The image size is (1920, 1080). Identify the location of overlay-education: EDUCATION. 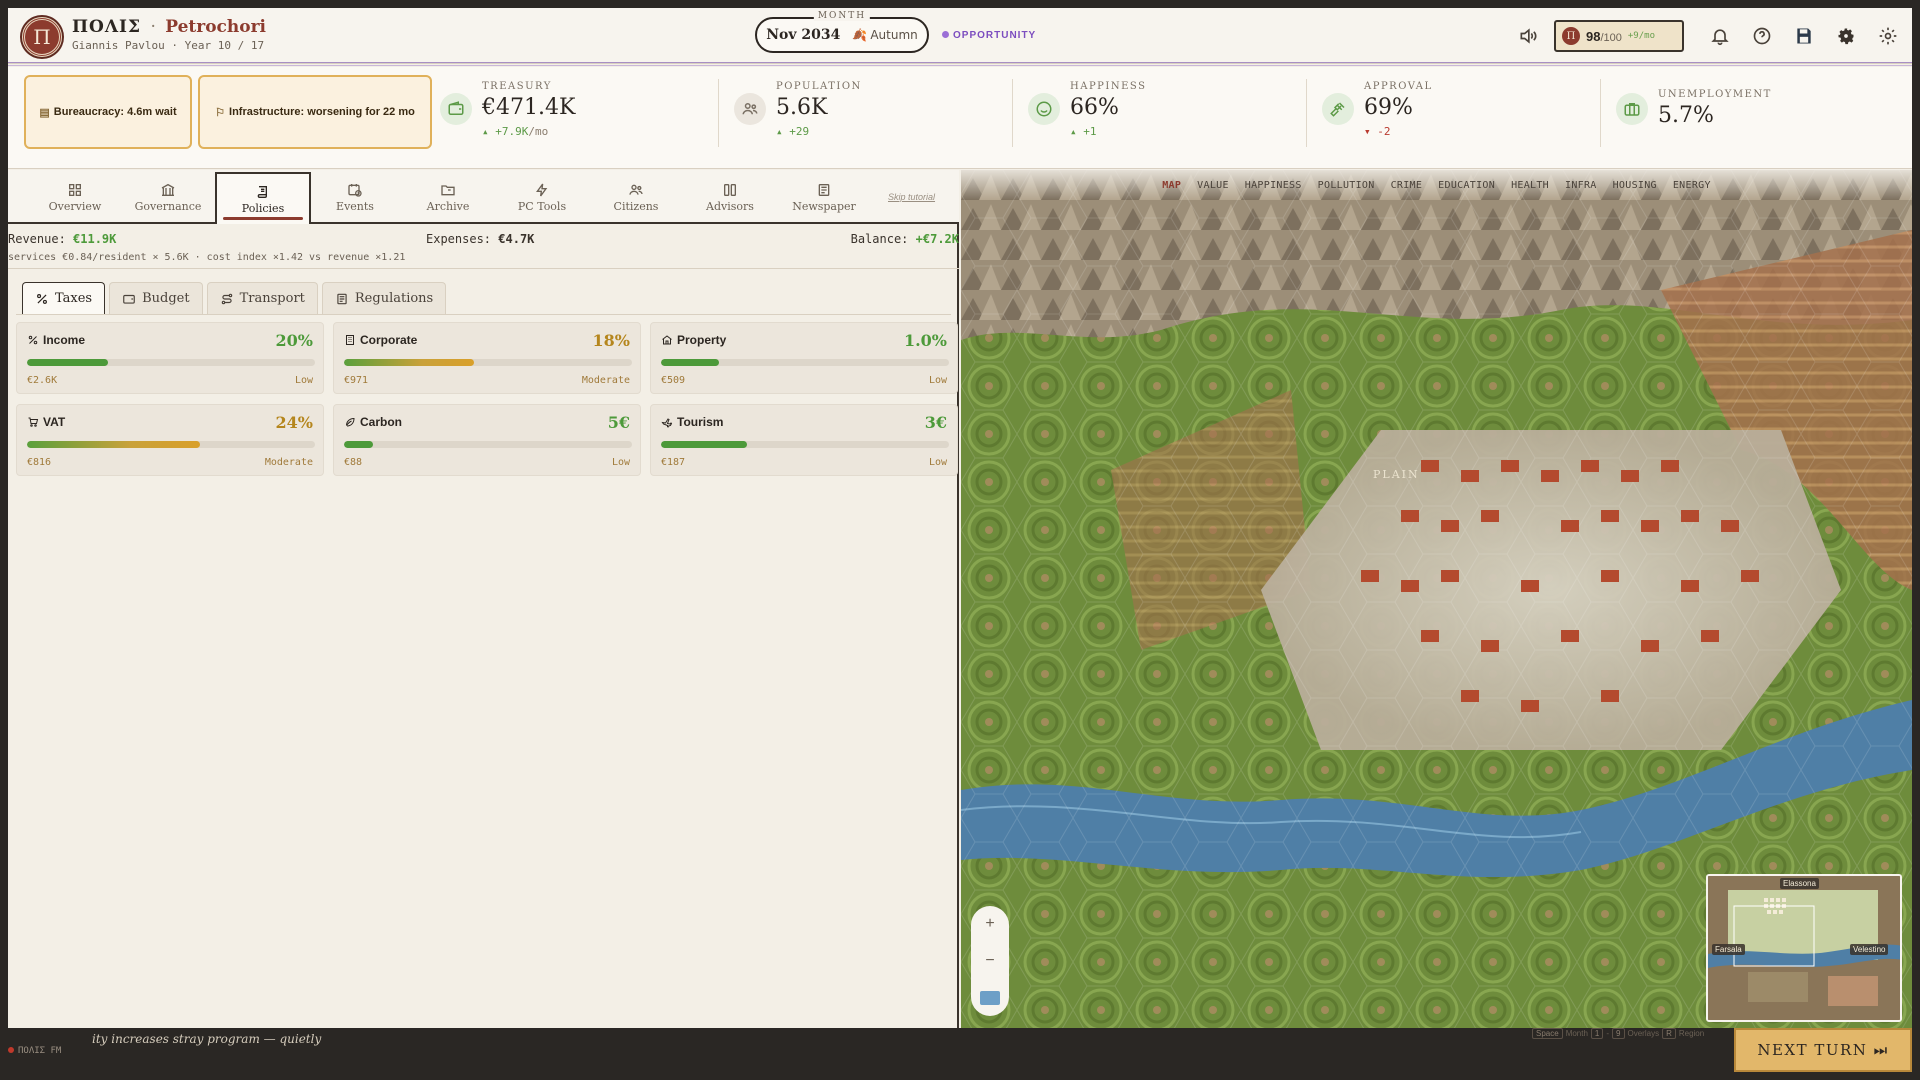
(1466, 185).